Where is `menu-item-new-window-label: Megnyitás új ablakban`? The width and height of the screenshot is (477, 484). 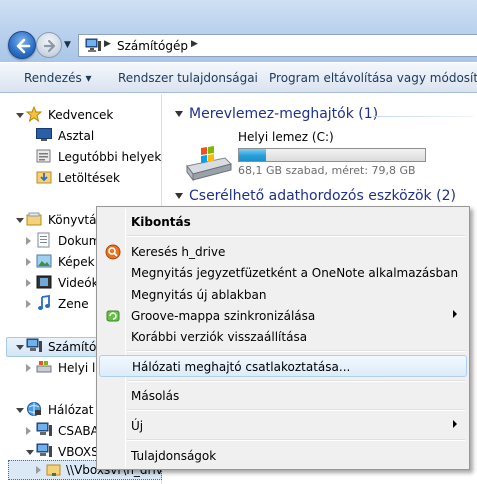
menu-item-new-window-label: Megnyitás új ablakban is located at coordinates (199, 295).